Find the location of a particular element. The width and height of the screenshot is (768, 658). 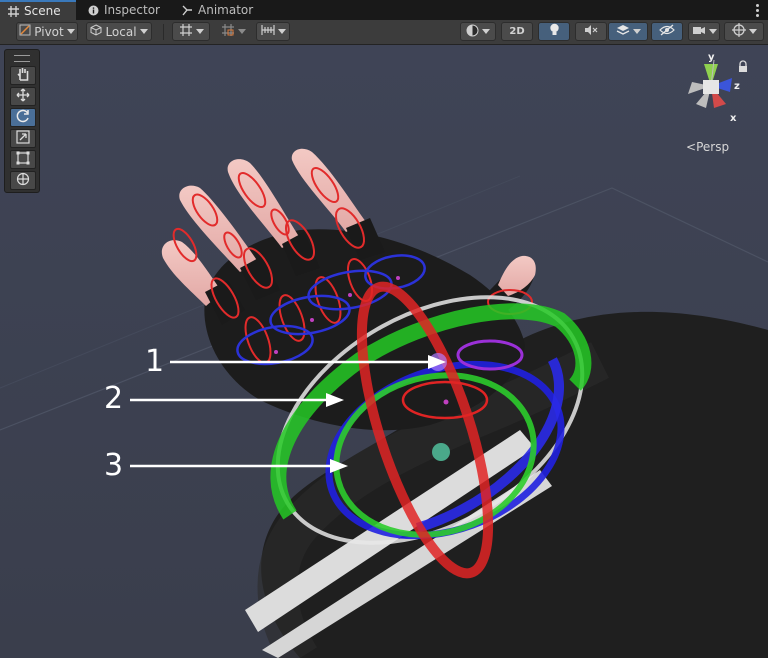

scene-toolbar: Pivot Local 2D is located at coordinates (384, 32).